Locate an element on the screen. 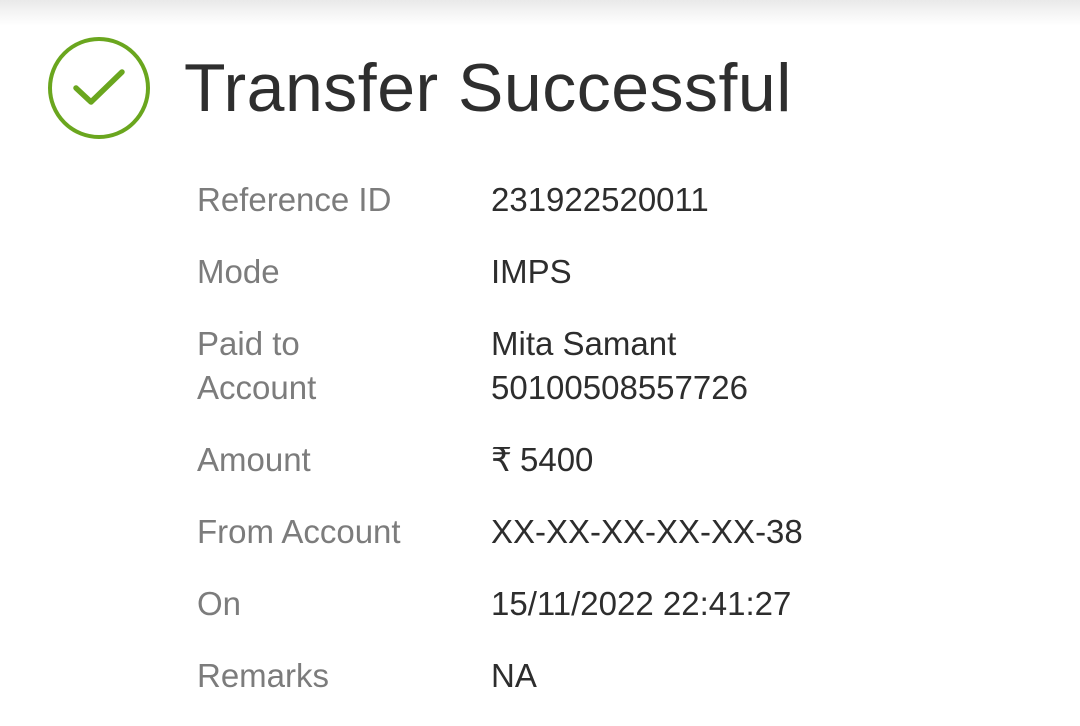  top-shadow is located at coordinates (540, 13).